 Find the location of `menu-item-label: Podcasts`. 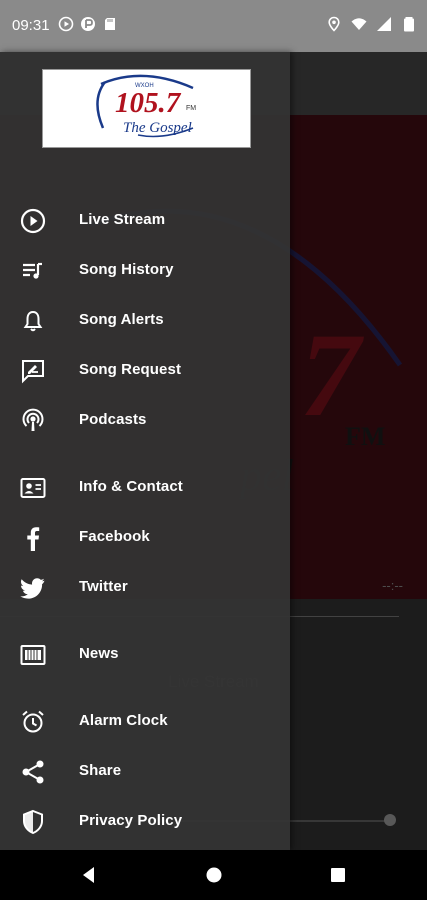

menu-item-label: Podcasts is located at coordinates (113, 419).